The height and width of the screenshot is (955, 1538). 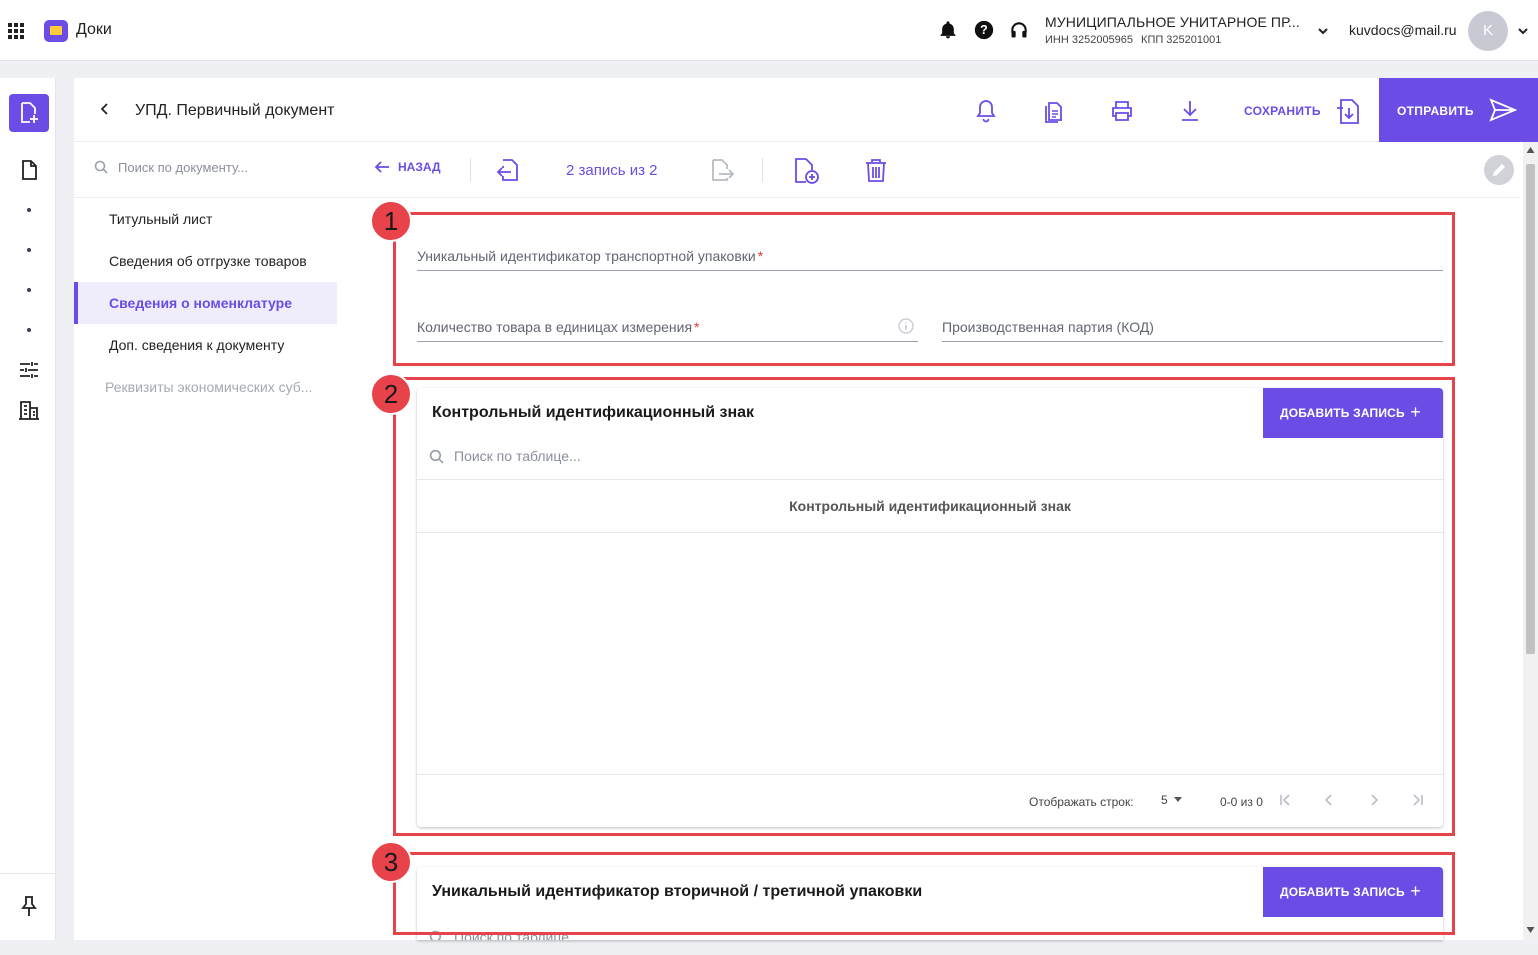 What do you see at coordinates (29, 370) in the screenshot?
I see `filter-list-icon` at bounding box center [29, 370].